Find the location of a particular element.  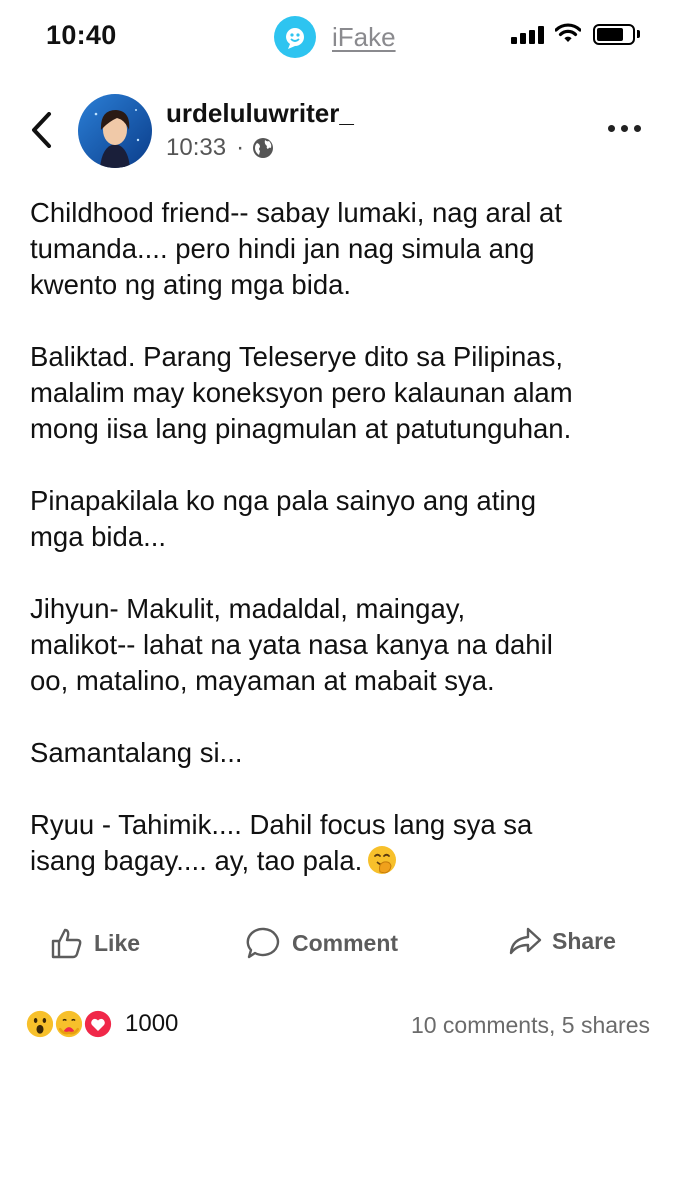

like-label: Like is located at coordinates (117, 942).